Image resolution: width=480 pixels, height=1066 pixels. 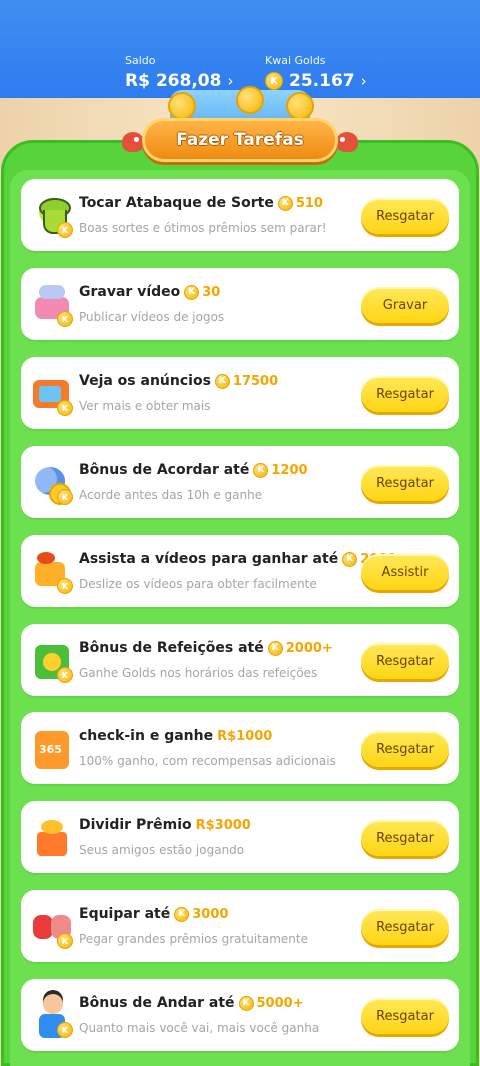 I want to click on task-reward: K 510, so click(x=300, y=203).